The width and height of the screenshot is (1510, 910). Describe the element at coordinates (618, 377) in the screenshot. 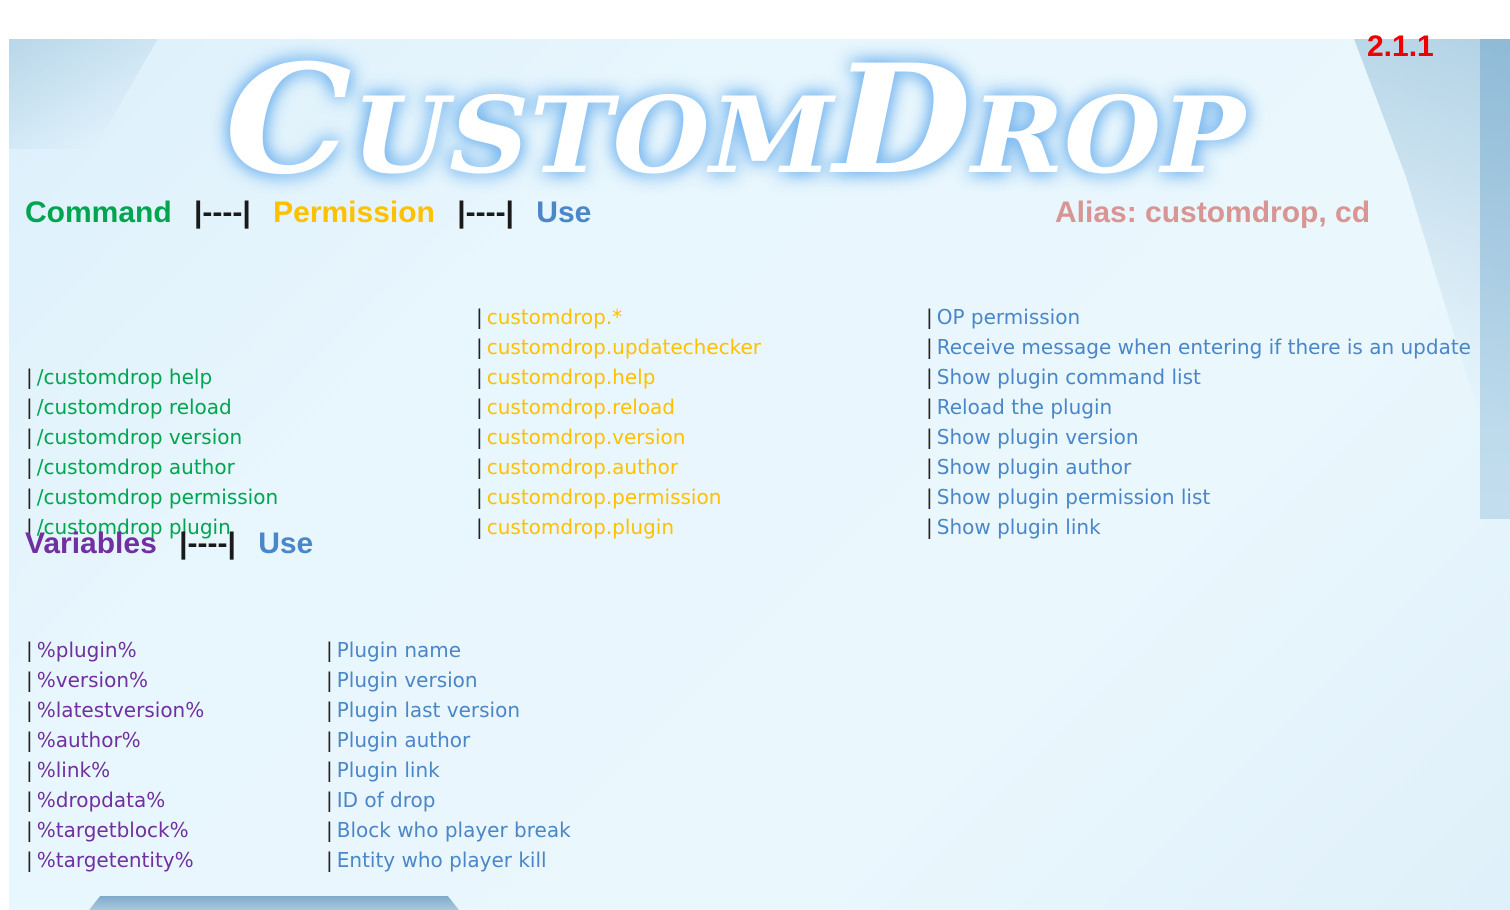

I see `list-item: | customdrop.help` at that location.